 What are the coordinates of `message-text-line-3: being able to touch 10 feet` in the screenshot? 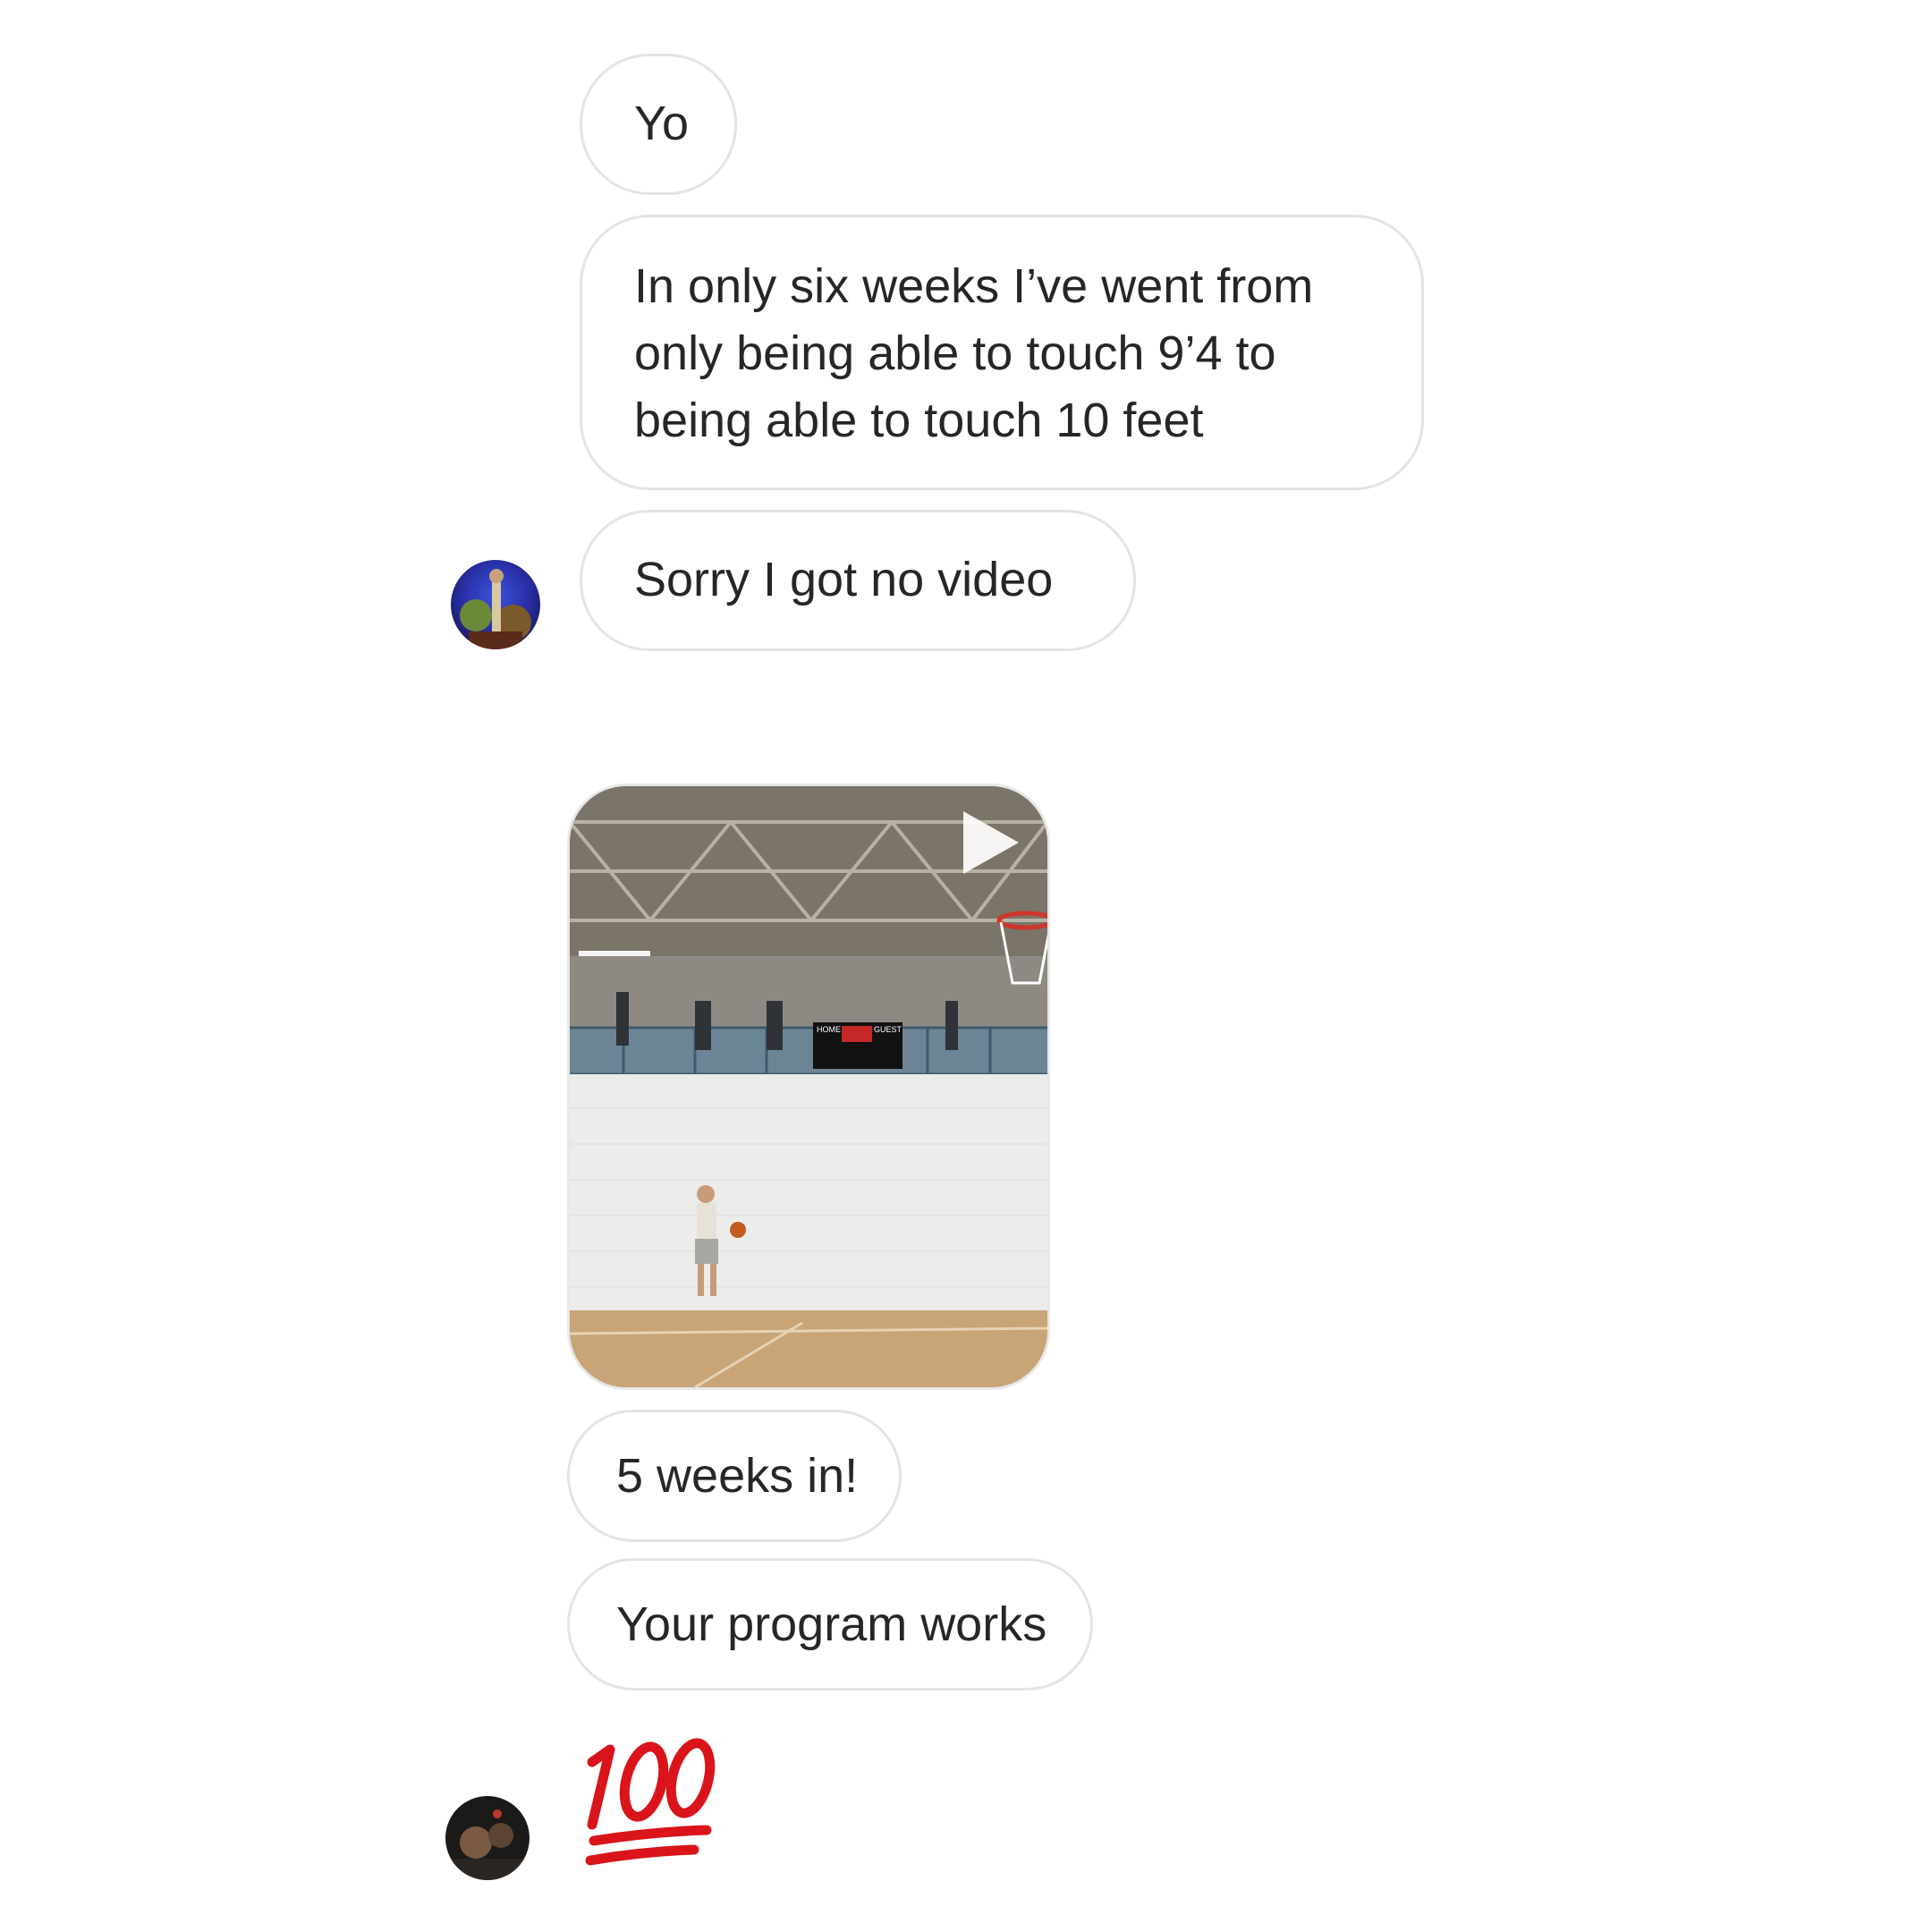 It's located at (919, 420).